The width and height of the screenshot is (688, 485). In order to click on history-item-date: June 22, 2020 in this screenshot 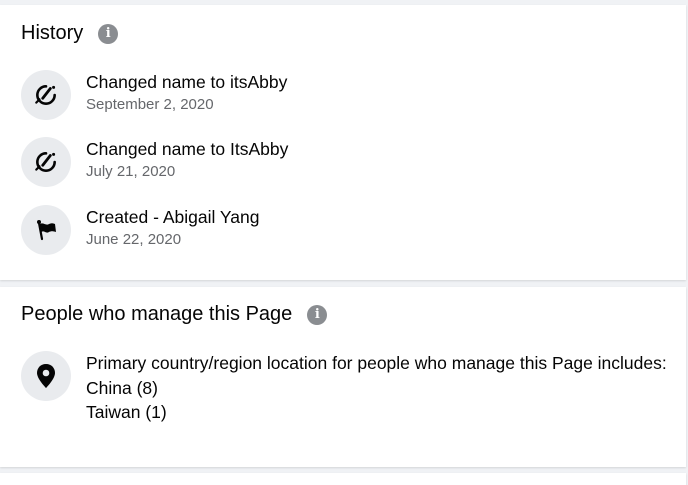, I will do `click(134, 239)`.